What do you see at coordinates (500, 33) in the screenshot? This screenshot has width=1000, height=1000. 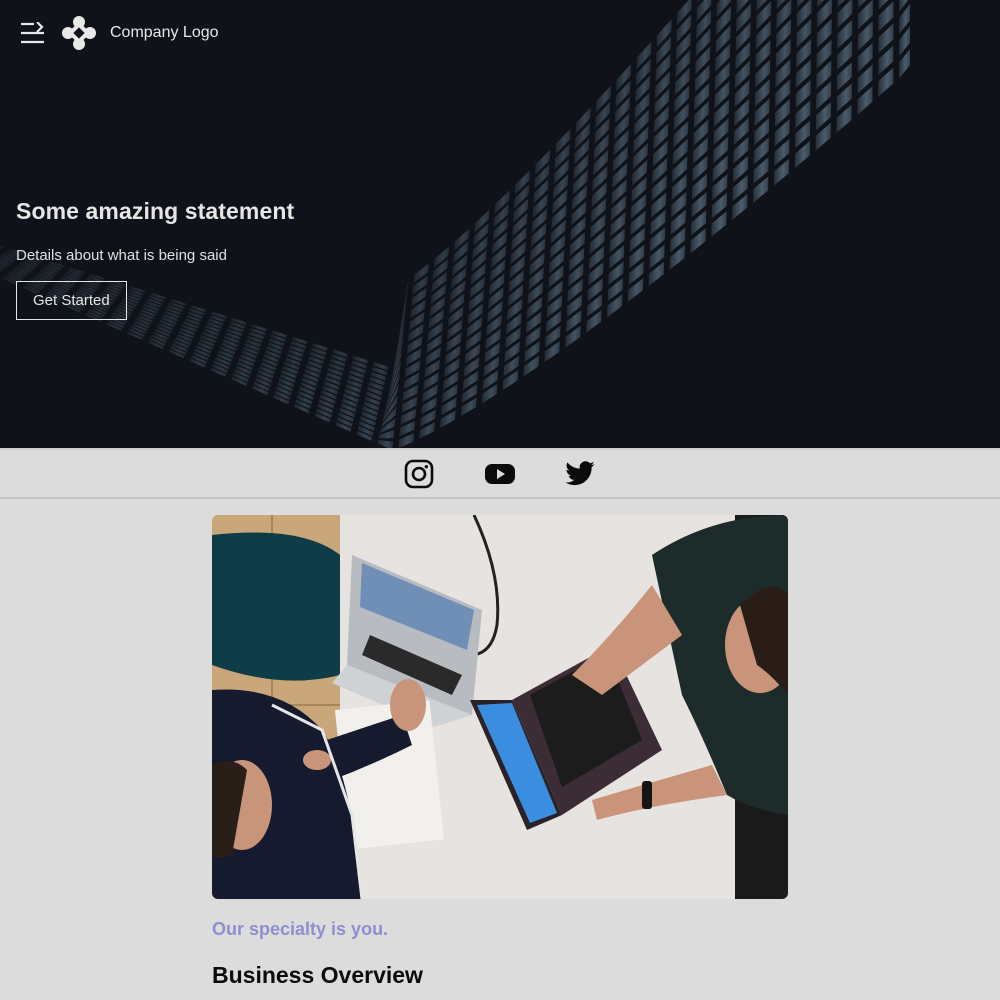 I see `top-navigation: Company Logo` at bounding box center [500, 33].